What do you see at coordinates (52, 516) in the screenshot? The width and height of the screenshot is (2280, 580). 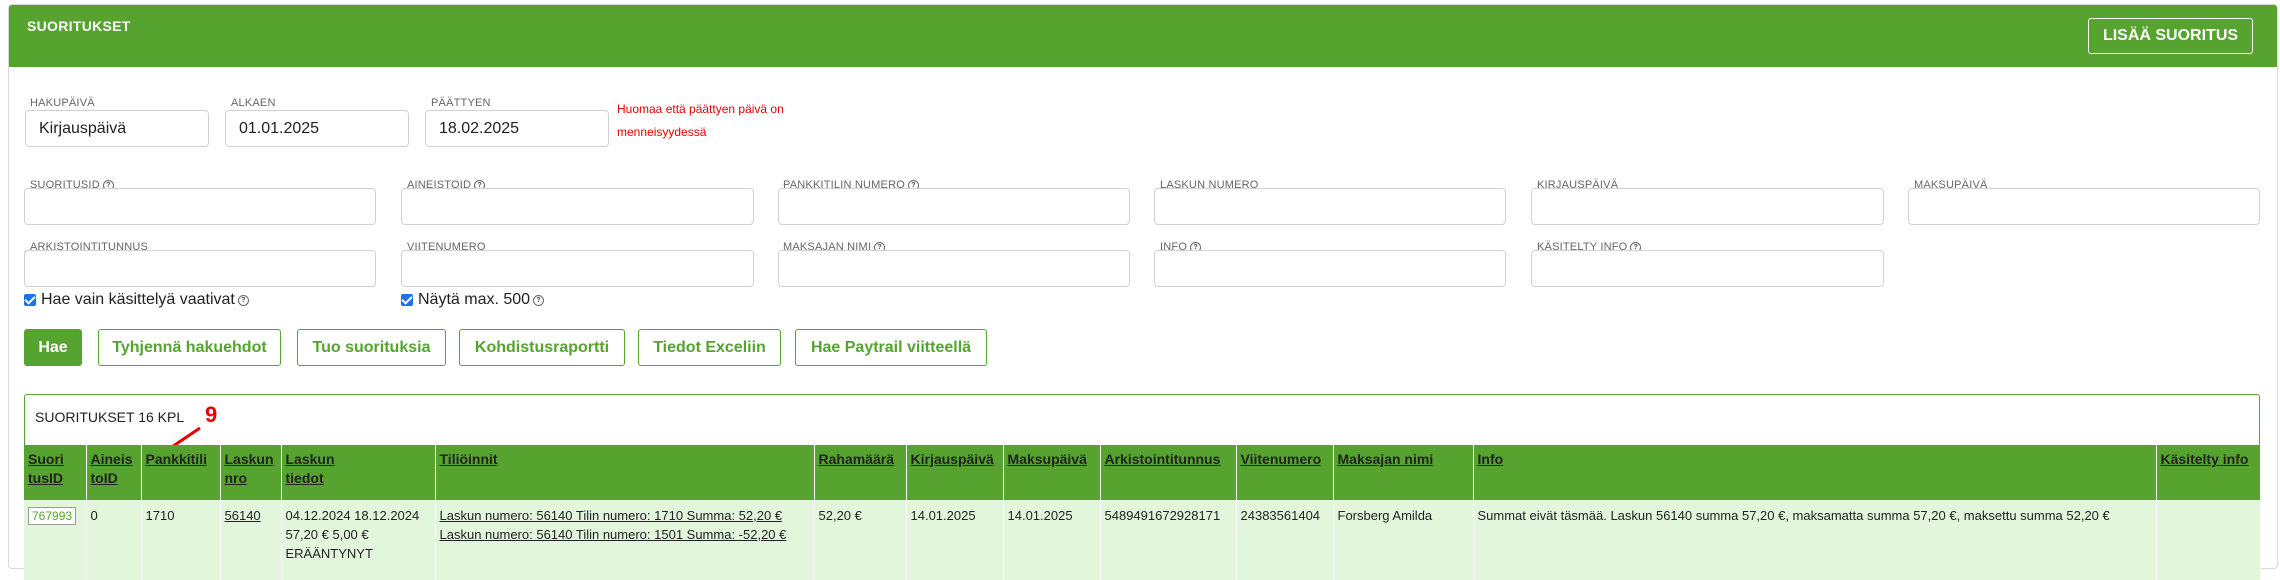 I see `suoritusid-link: 767993` at bounding box center [52, 516].